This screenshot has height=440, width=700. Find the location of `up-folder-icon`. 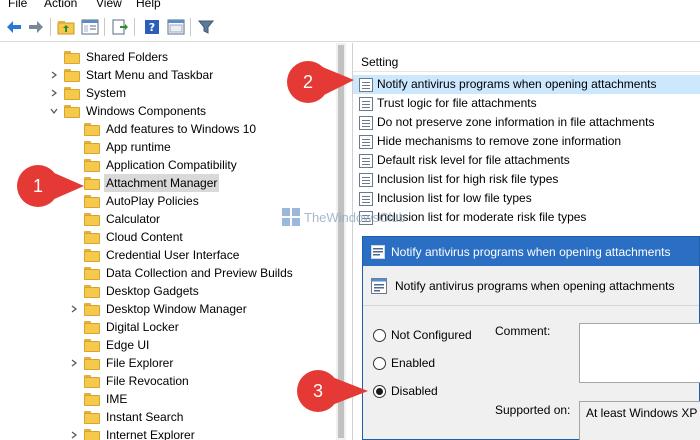

up-folder-icon is located at coordinates (66, 27).